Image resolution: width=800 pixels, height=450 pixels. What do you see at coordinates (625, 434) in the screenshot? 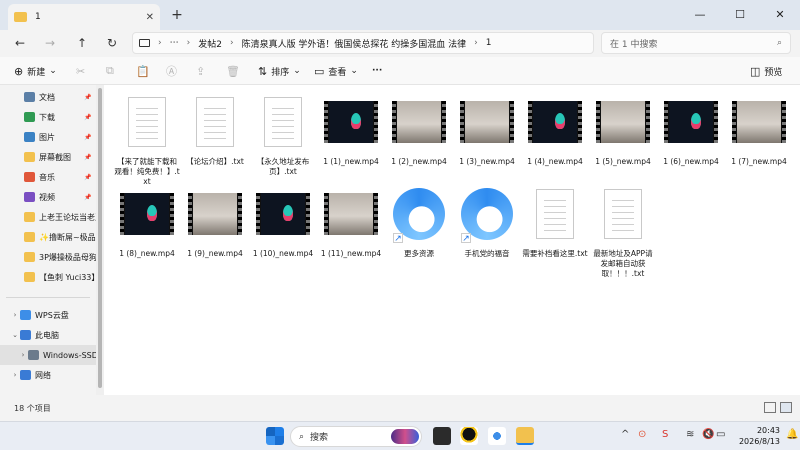
I see `tray-chevron-icon: ^` at bounding box center [625, 434].